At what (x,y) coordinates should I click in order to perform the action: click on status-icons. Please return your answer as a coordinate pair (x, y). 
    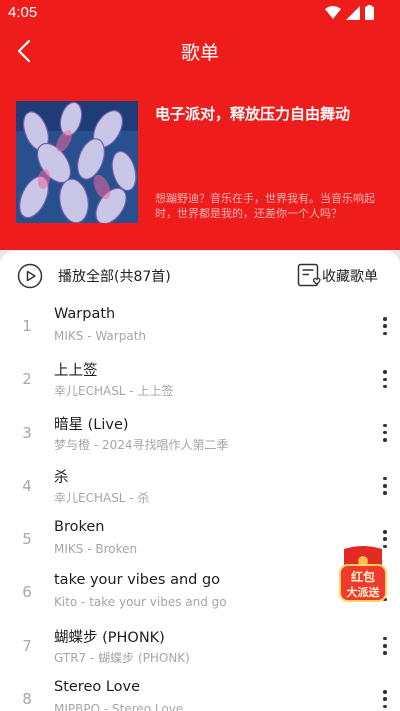
    Looking at the image, I should click on (349, 12).